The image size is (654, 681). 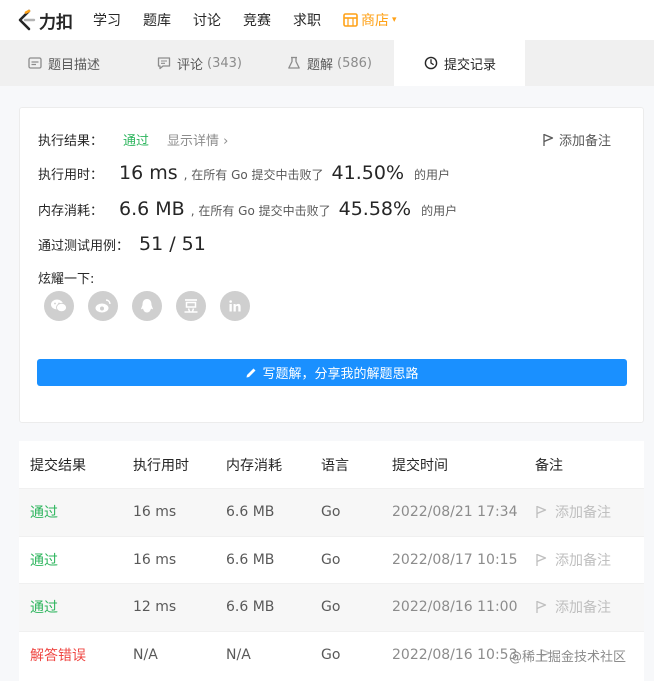 I want to click on tab-solutions: 题解 (586), so click(x=327, y=63).